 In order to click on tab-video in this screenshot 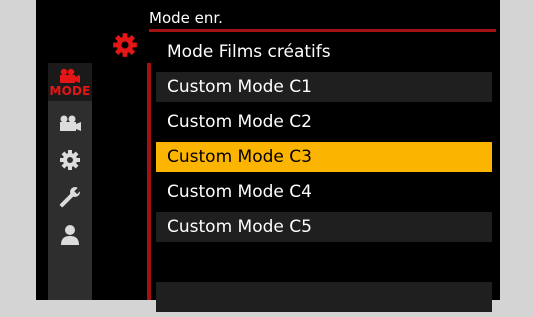, I will do `click(70, 123)`.